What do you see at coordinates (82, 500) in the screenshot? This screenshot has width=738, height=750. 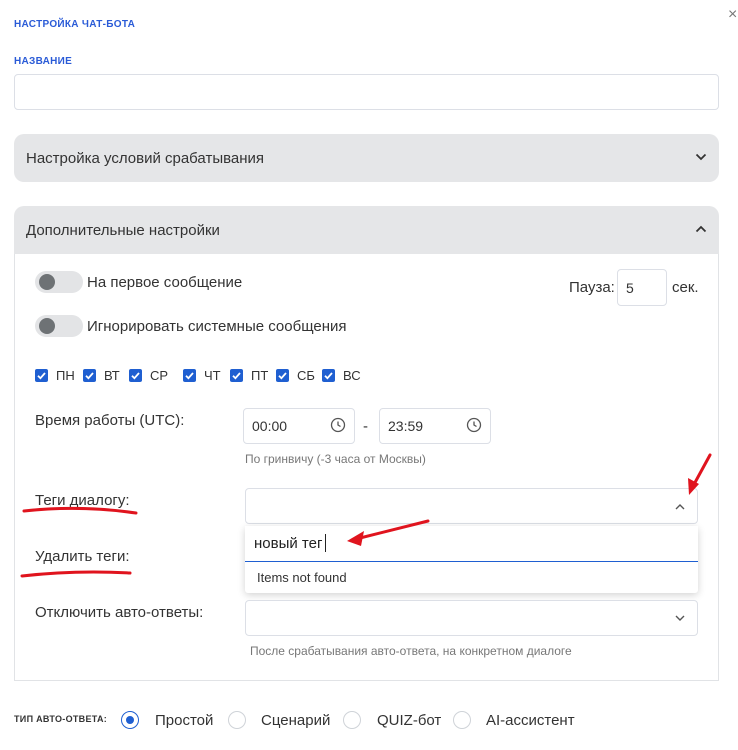 I see `tags-label: Теги диалогу:` at bounding box center [82, 500].